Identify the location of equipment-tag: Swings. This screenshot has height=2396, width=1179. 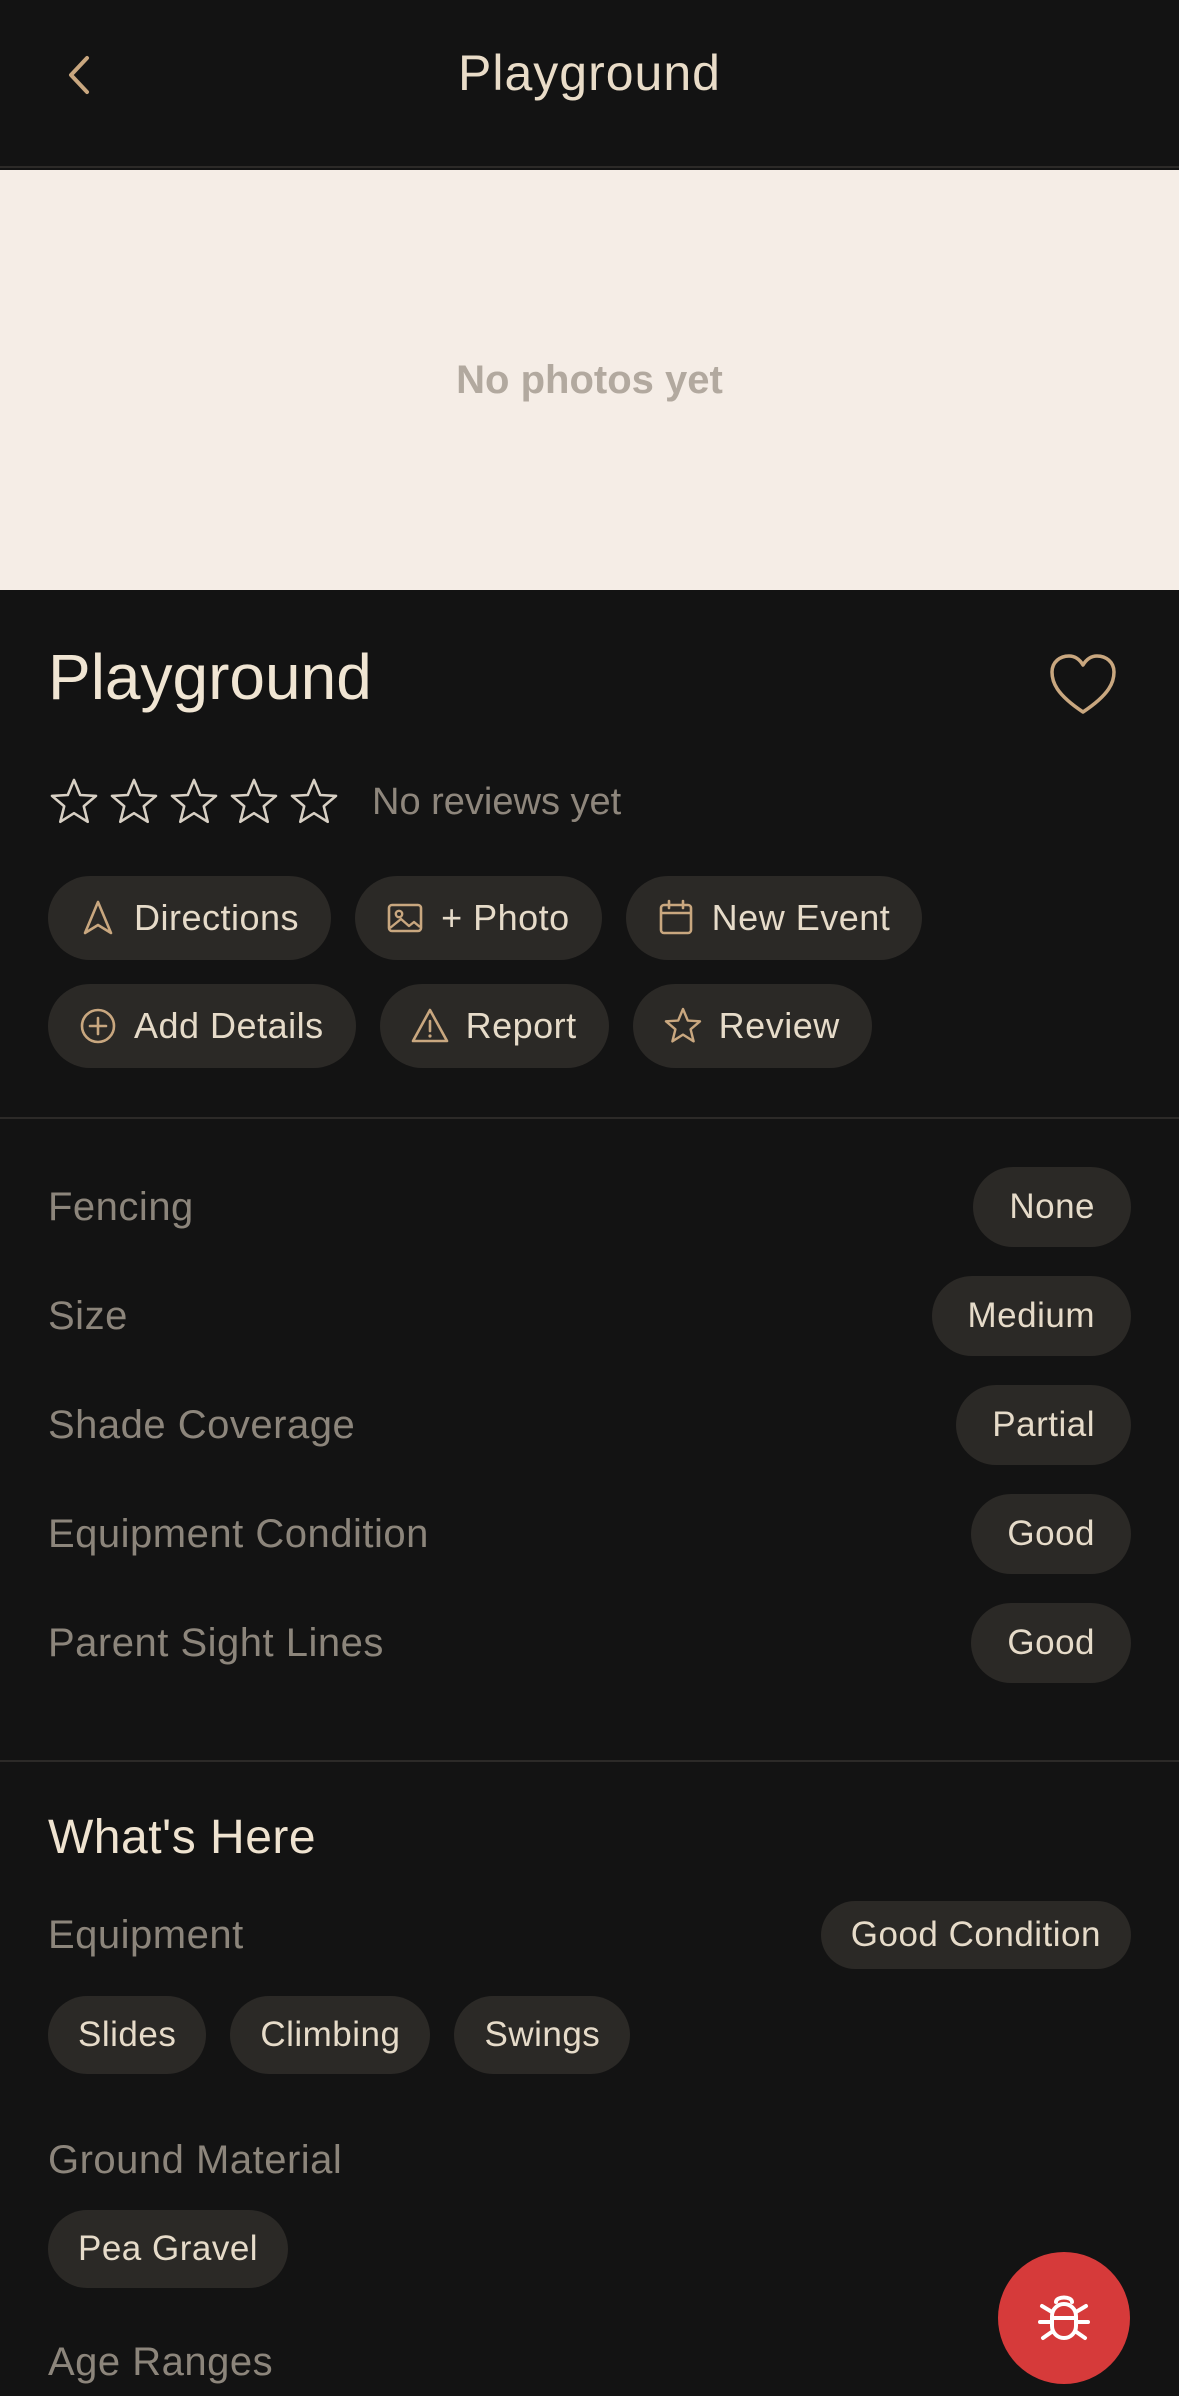
(542, 2035).